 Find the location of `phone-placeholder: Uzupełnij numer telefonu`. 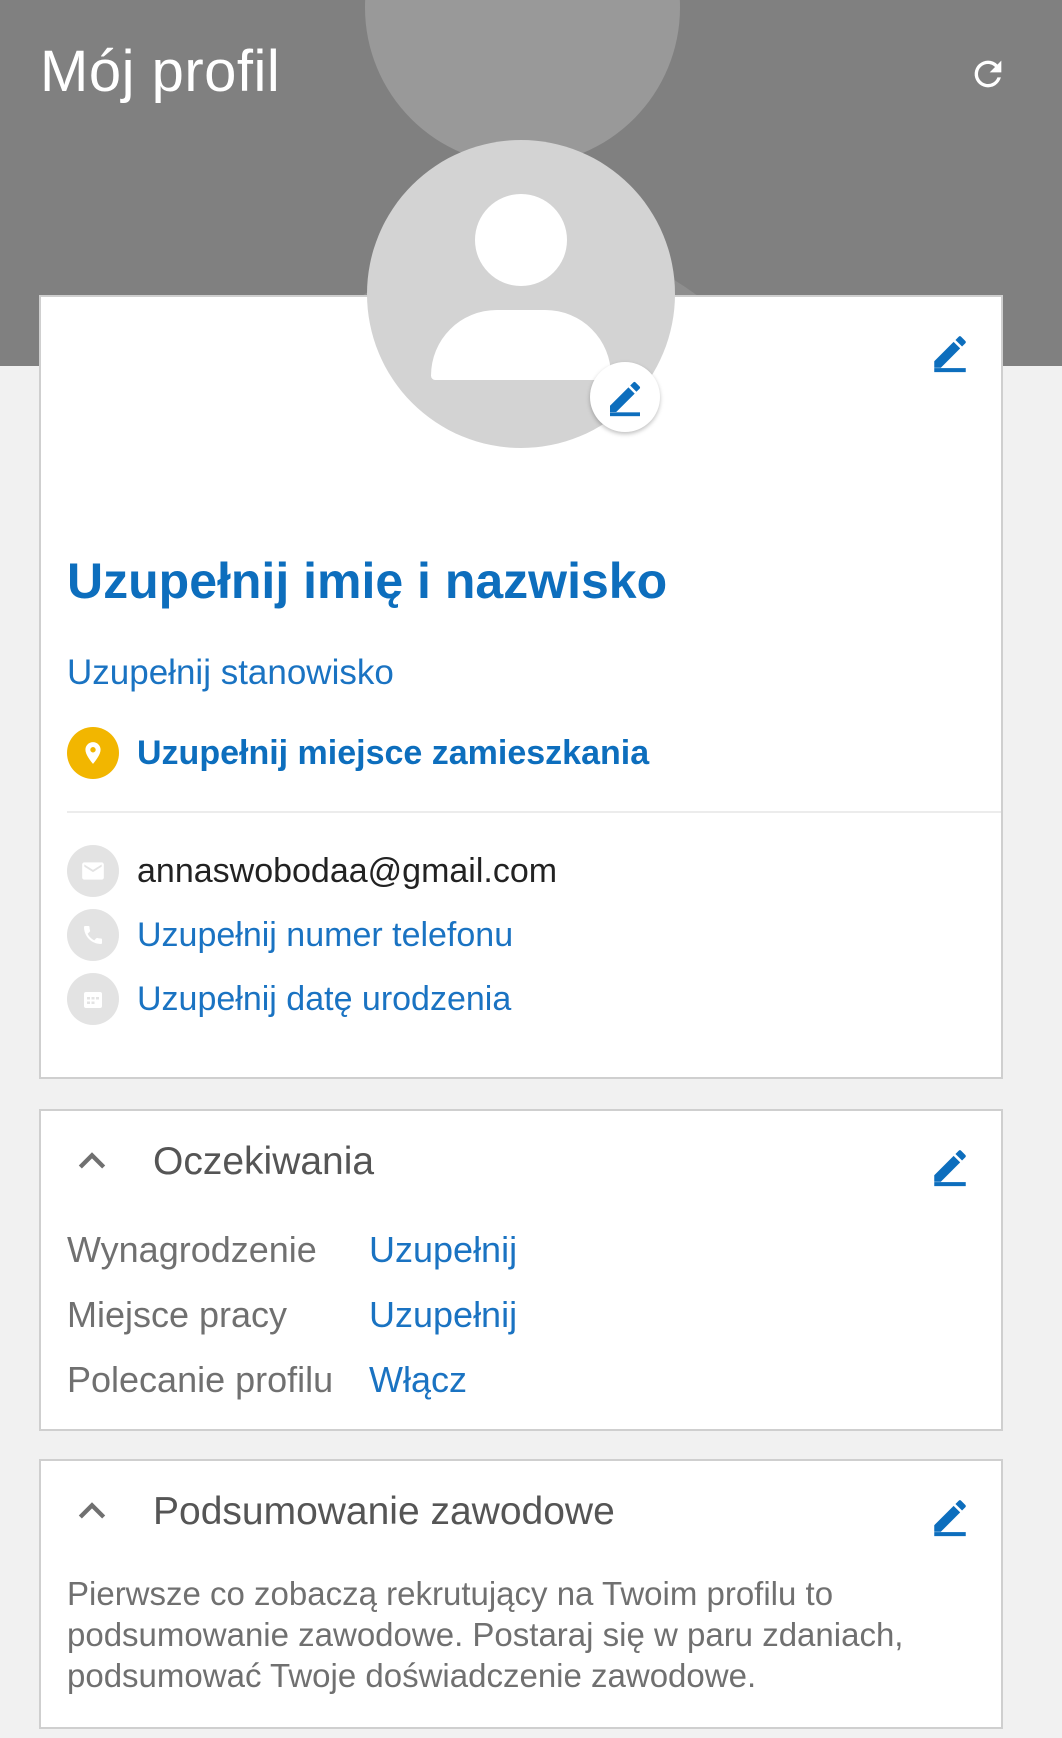

phone-placeholder: Uzupełnij numer telefonu is located at coordinates (325, 934).